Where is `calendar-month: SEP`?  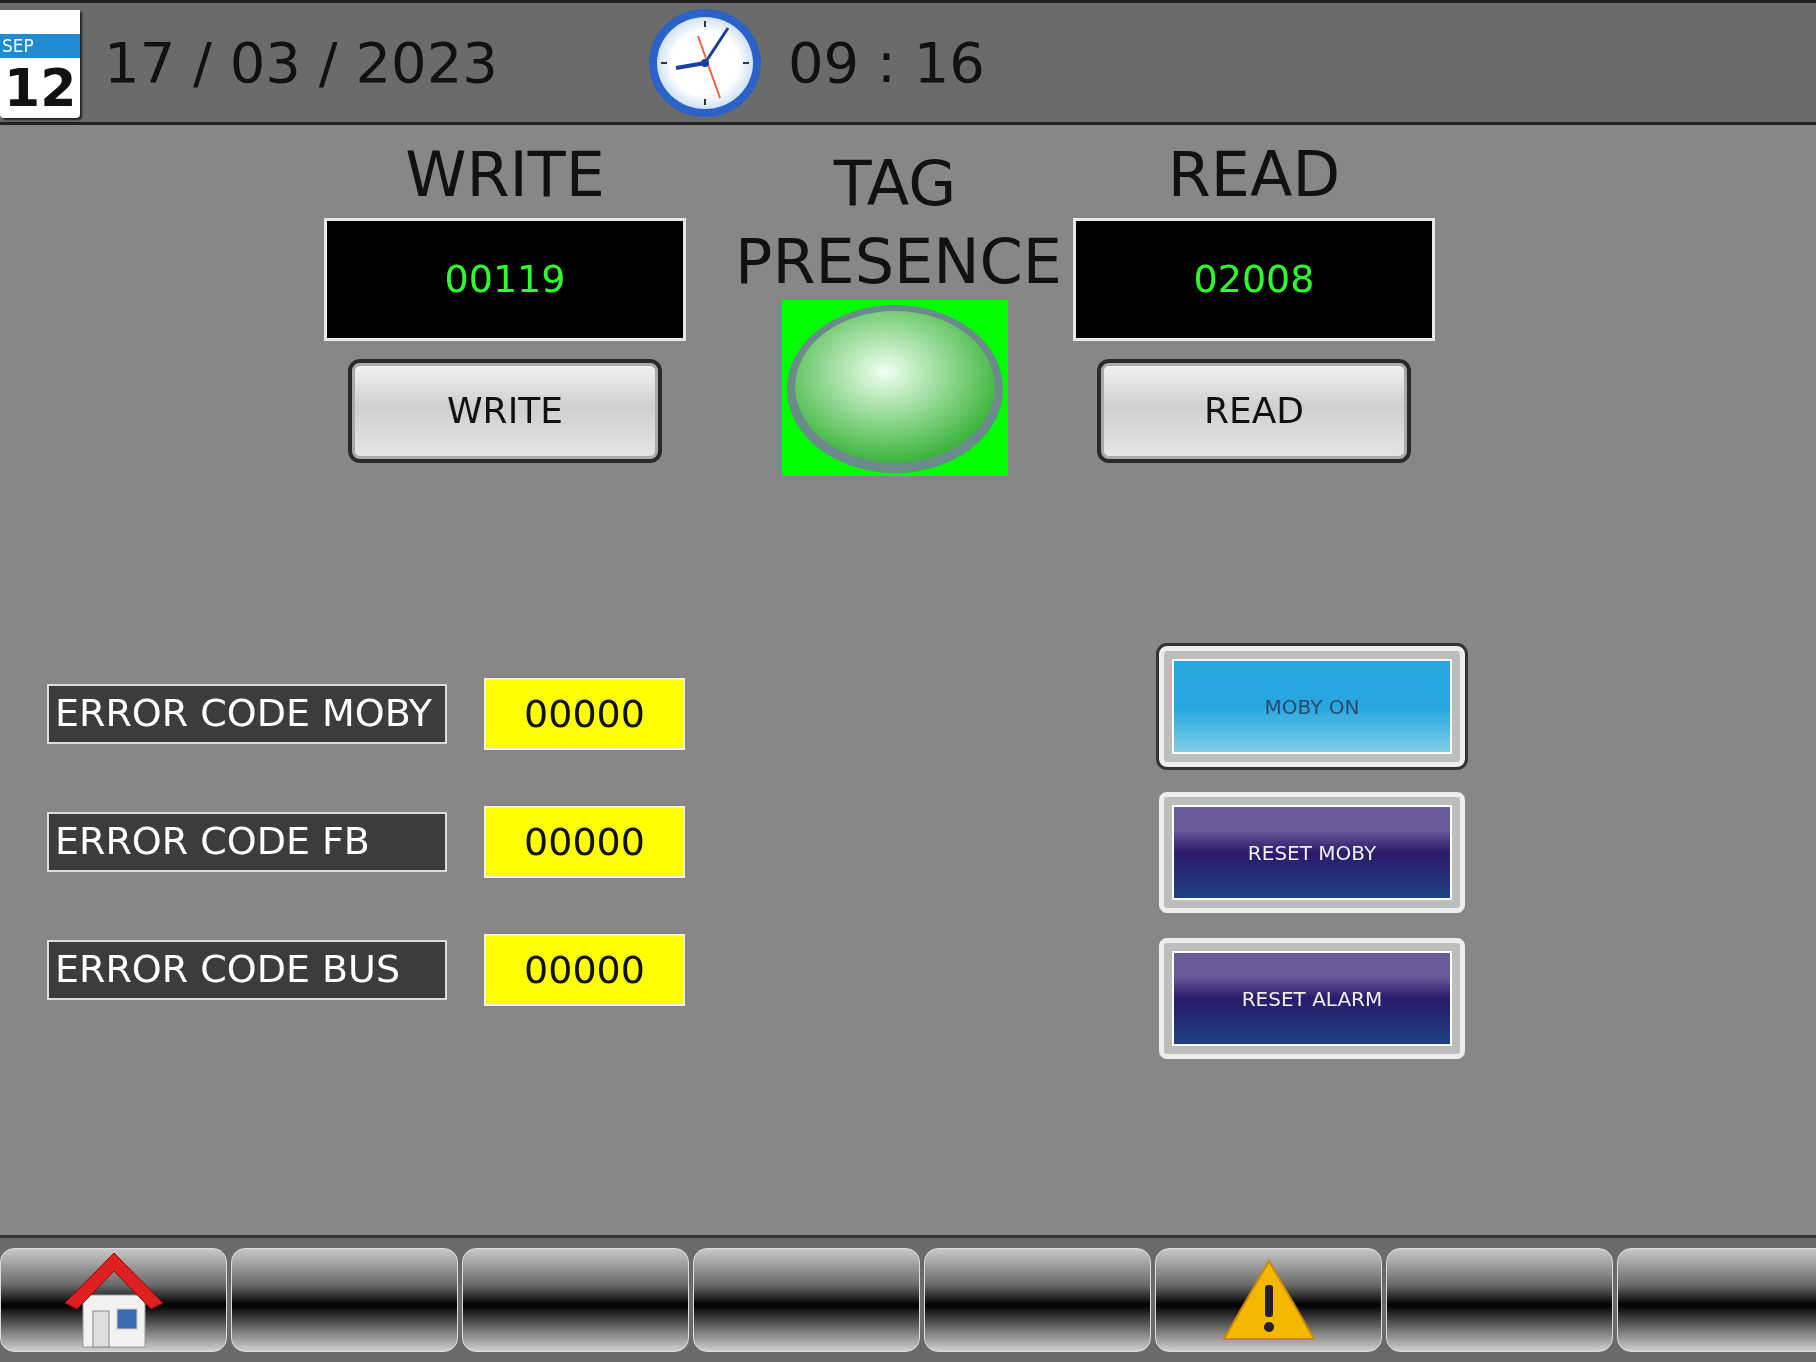 calendar-month: SEP is located at coordinates (40, 45).